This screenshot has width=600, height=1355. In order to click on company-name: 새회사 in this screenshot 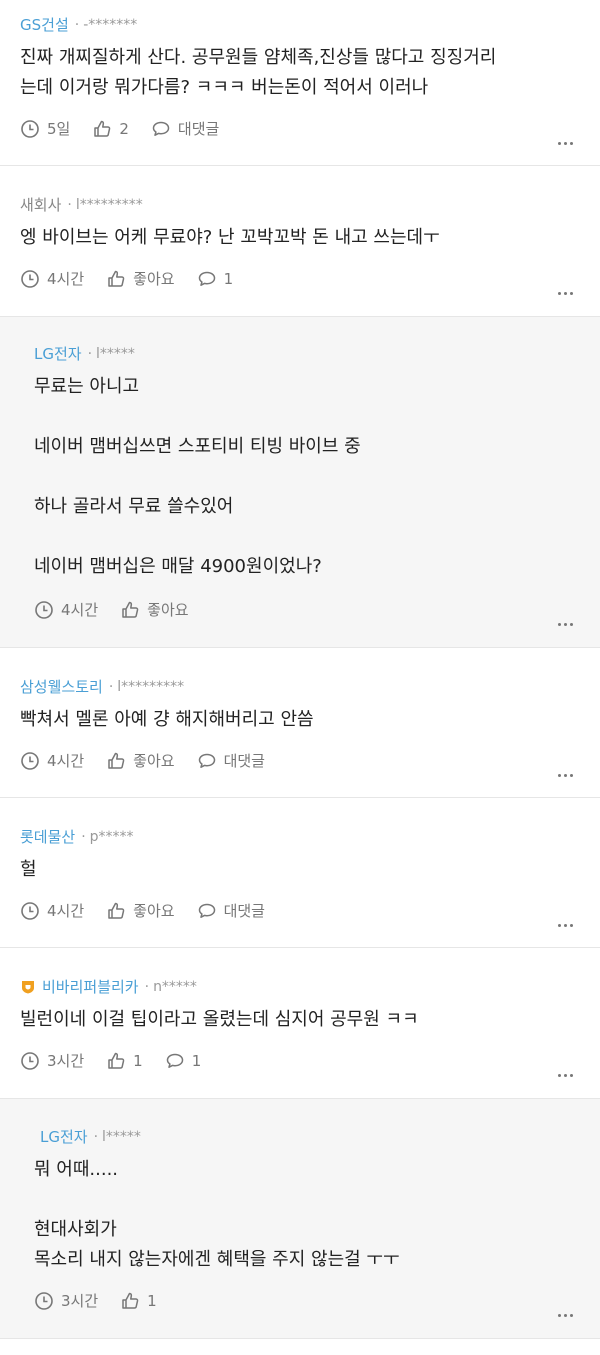, I will do `click(40, 204)`.